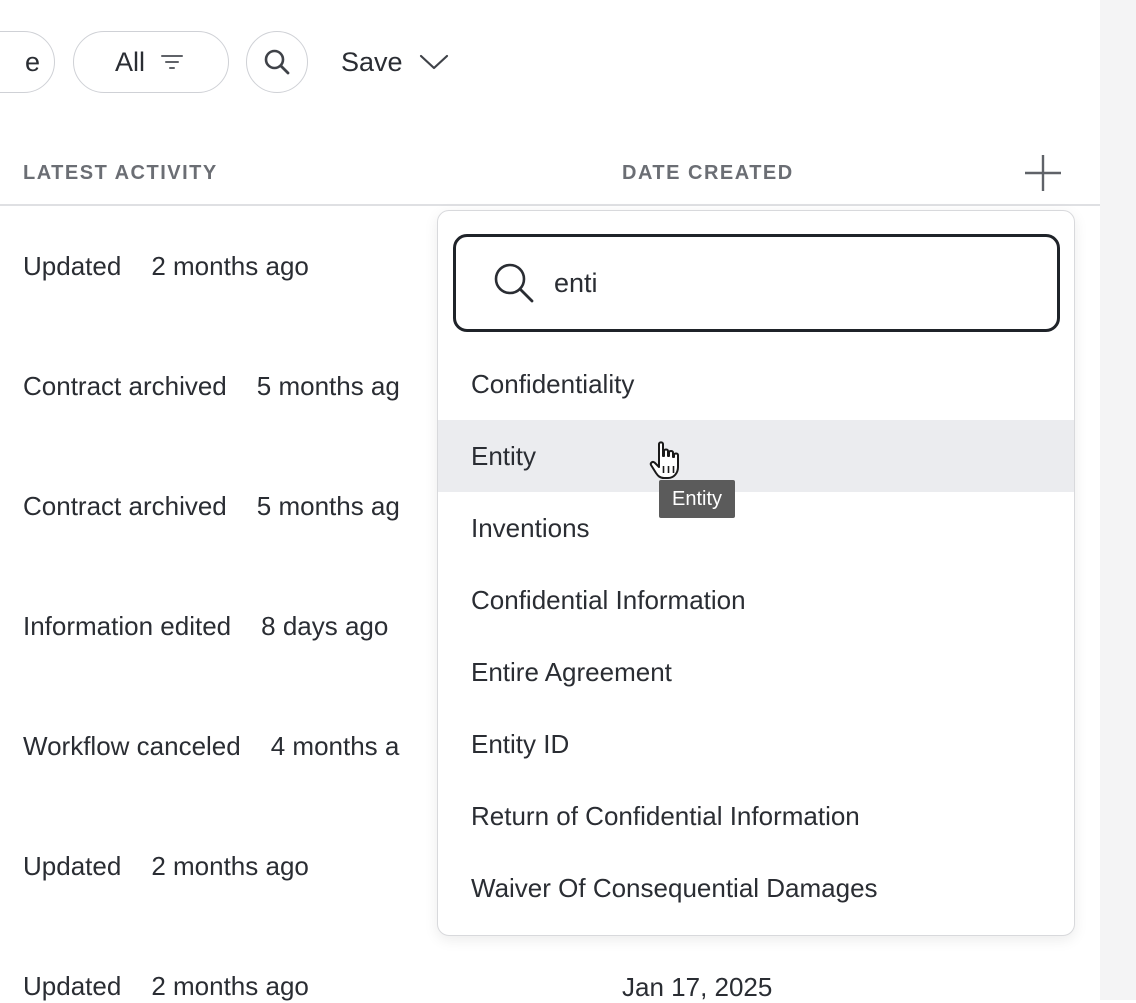 Image resolution: width=1136 pixels, height=1003 pixels. What do you see at coordinates (664, 460) in the screenshot?
I see `hand-pointer-icon` at bounding box center [664, 460].